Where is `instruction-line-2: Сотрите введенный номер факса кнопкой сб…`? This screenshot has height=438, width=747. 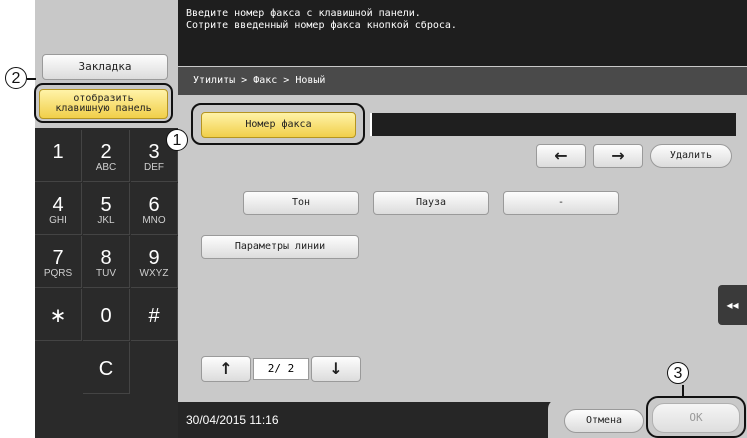
instruction-line-2: Сотрите введенный номер факса кнопкой сб… is located at coordinates (321, 25).